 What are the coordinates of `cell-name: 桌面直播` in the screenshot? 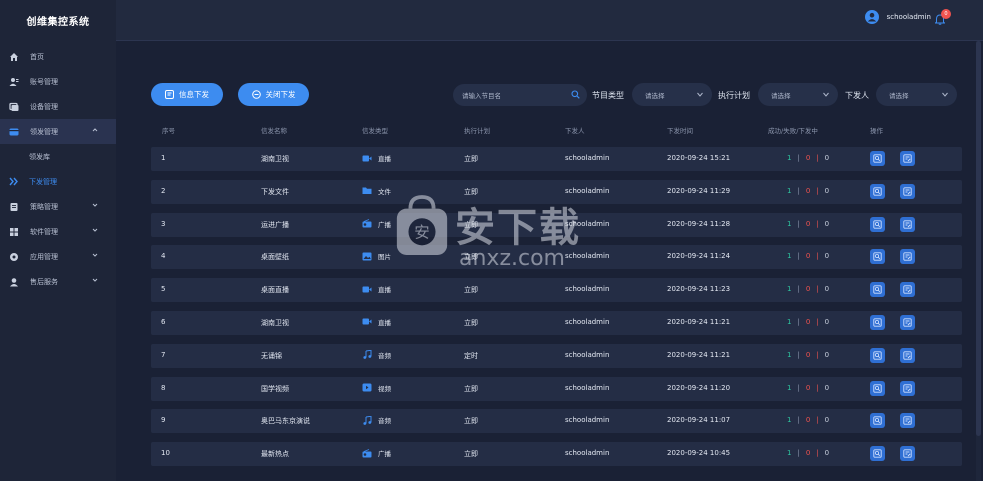 It's located at (275, 290).